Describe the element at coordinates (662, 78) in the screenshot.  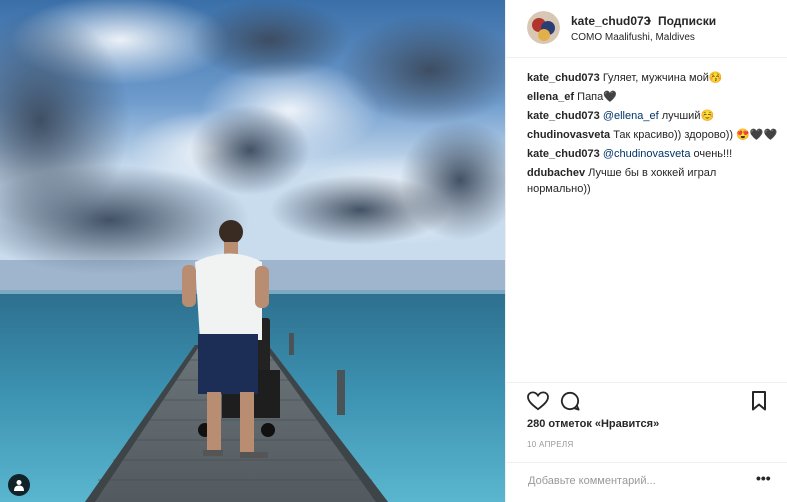
I see `comment-text: Гуляет, мужчина мой😚` at that location.